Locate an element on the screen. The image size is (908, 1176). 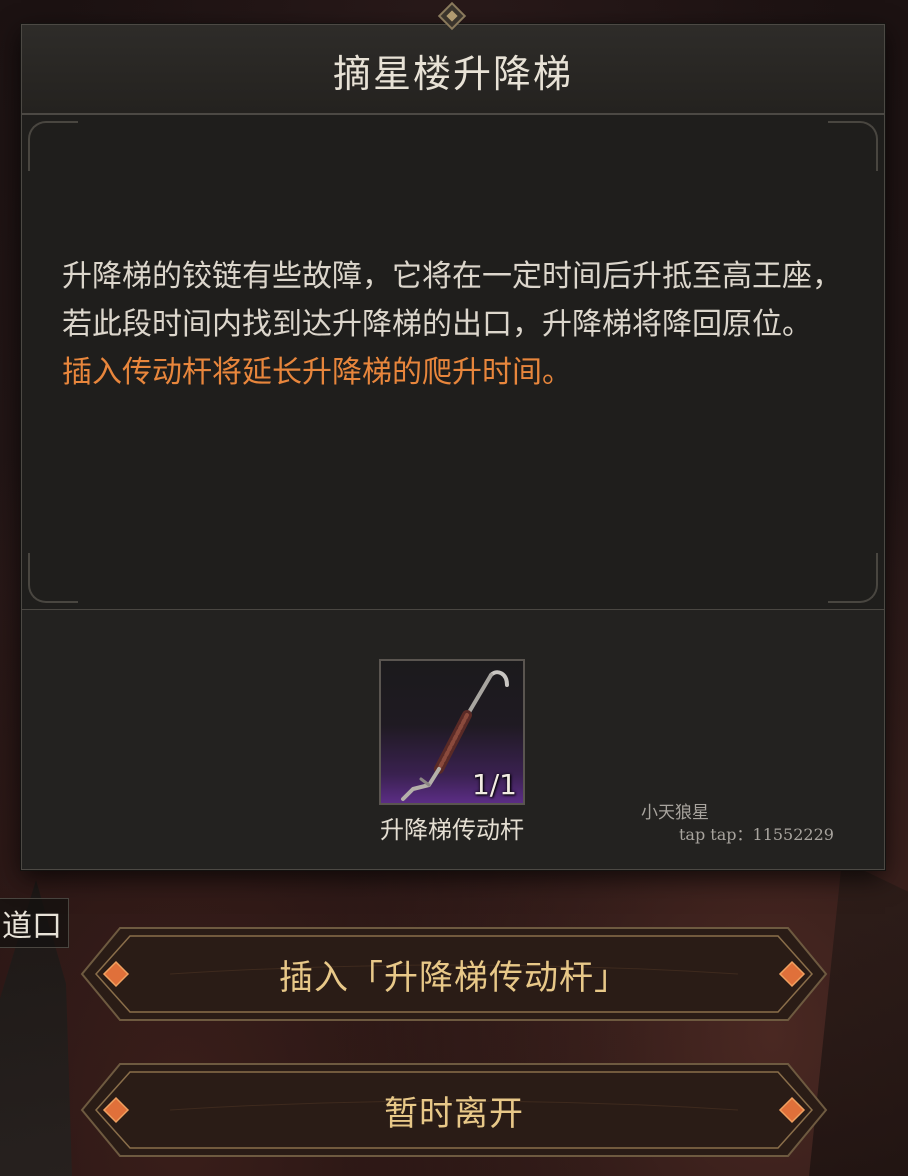
insert-rod-label: 插入「升降梯传动杆」 is located at coordinates (454, 977).